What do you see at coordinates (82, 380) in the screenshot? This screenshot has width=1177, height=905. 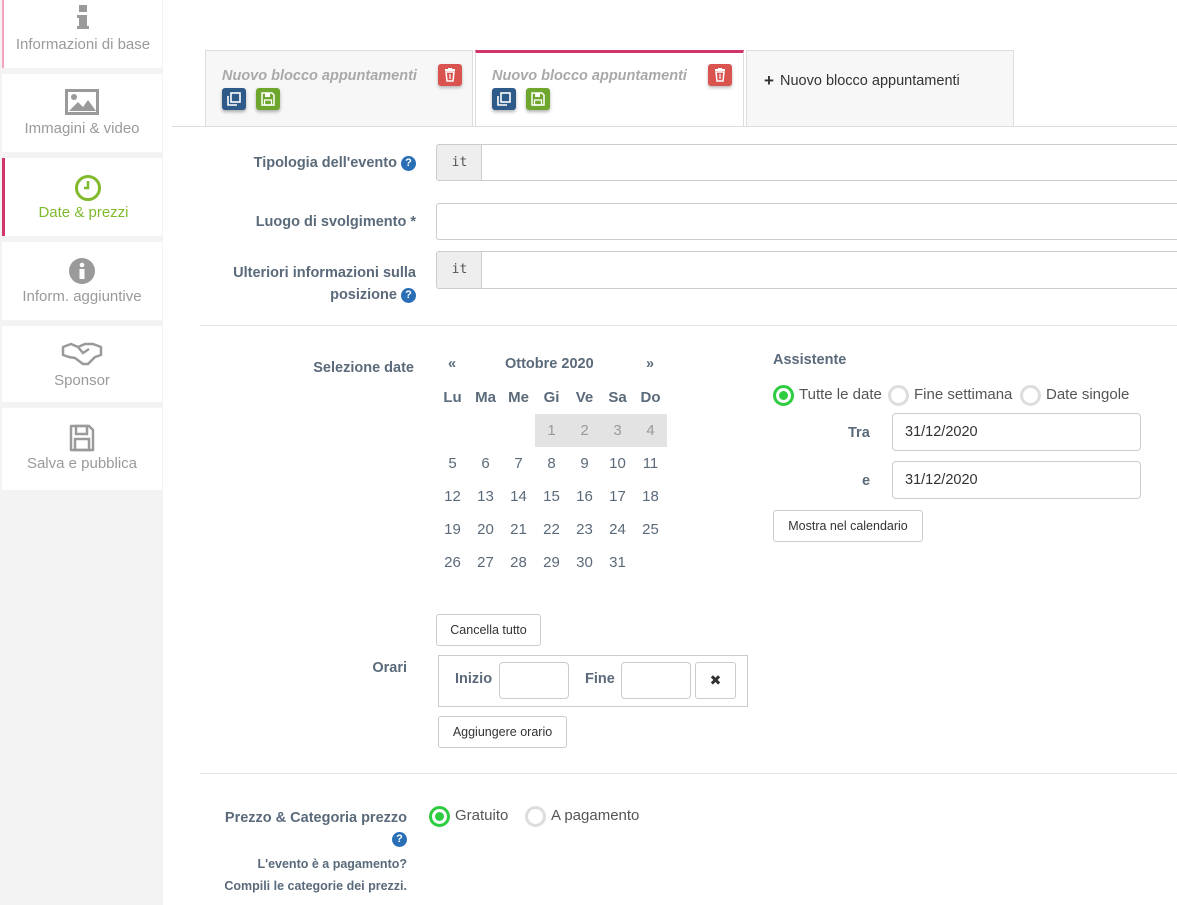 I see `sidebar-item-label: Sponsor` at bounding box center [82, 380].